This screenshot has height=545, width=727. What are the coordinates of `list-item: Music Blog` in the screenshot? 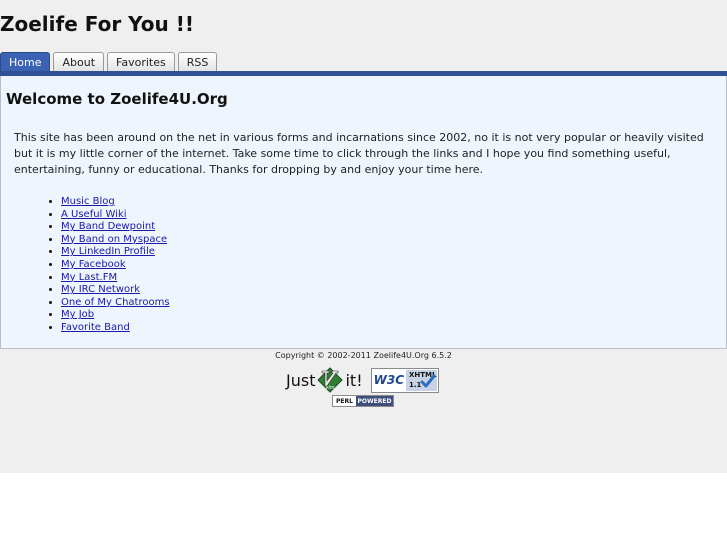 It's located at (115, 202).